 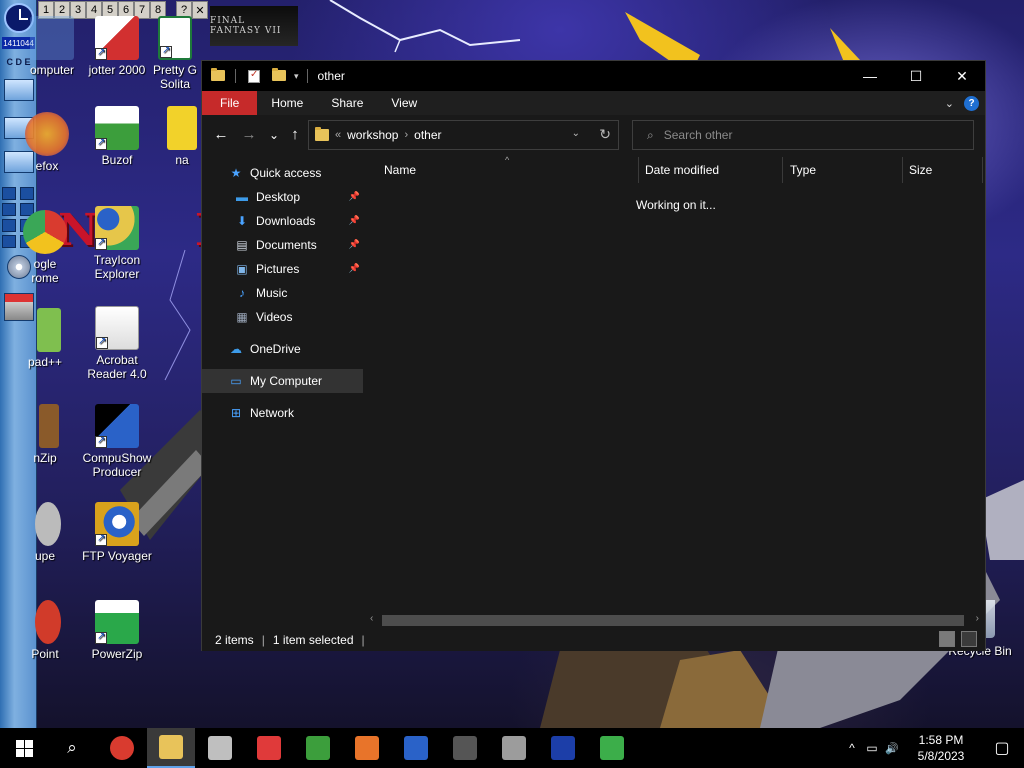 I want to click on recent-locations-chevron-icon: ⌄, so click(x=274, y=135).